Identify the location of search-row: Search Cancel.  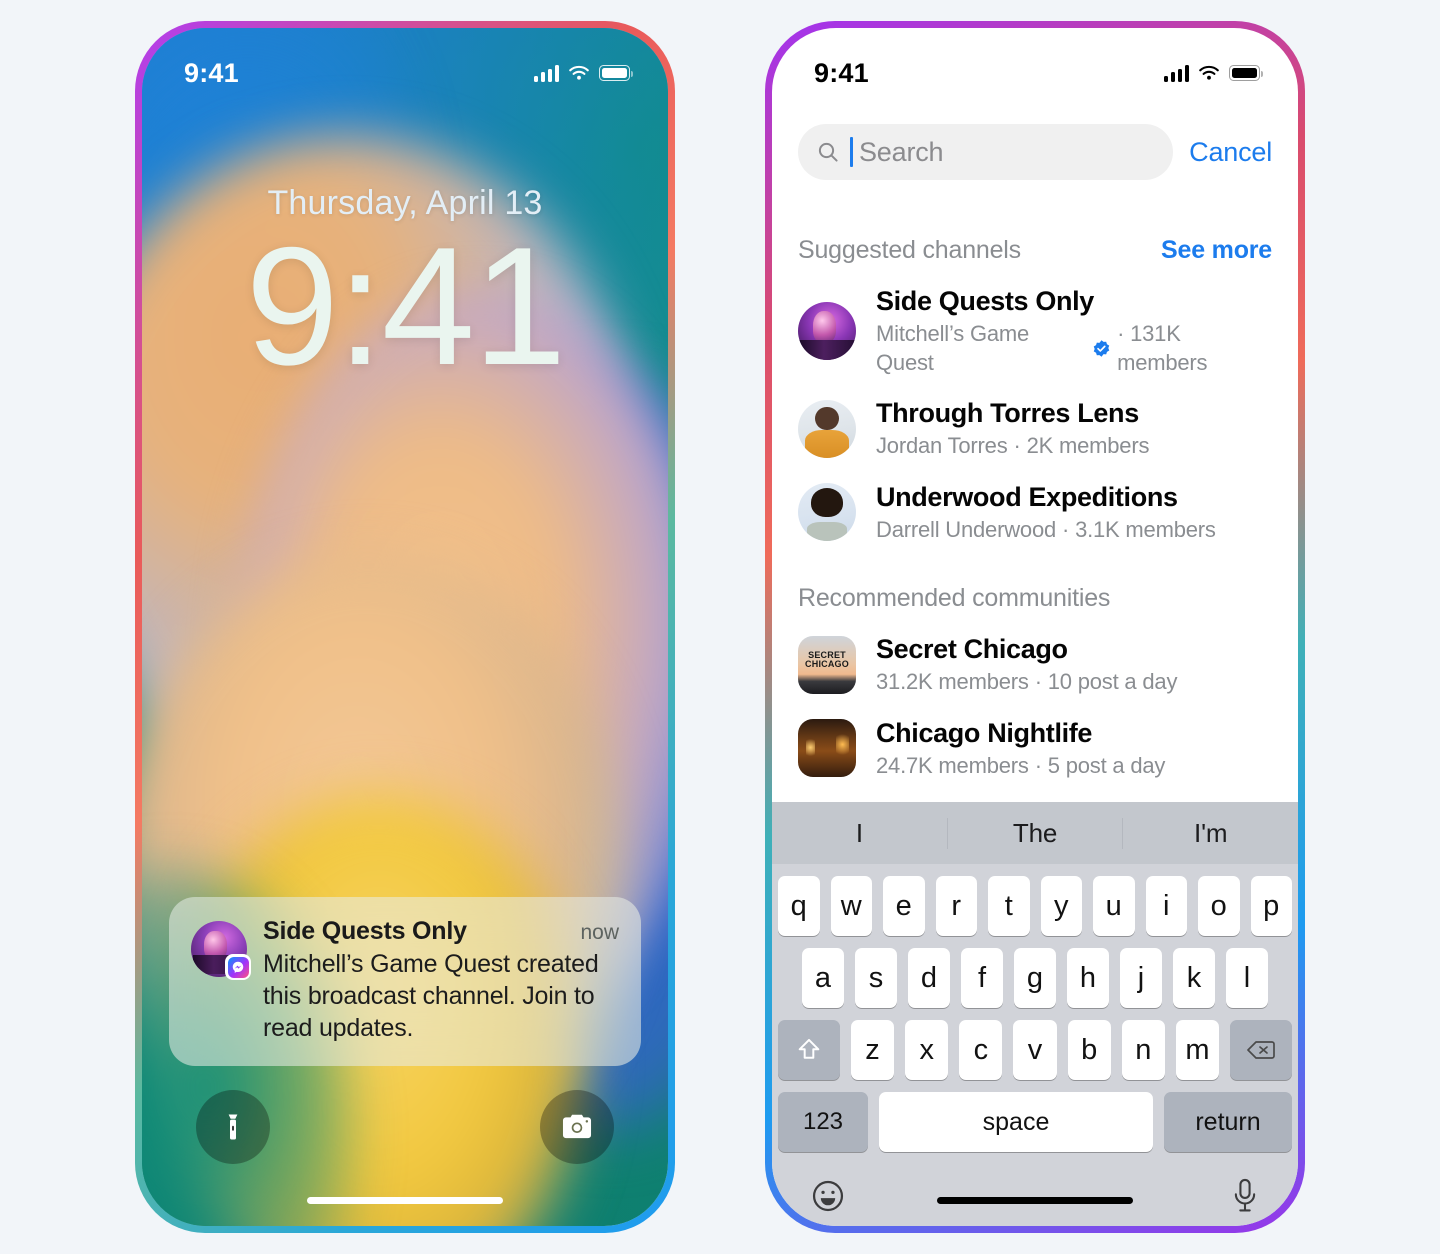
(1035, 152).